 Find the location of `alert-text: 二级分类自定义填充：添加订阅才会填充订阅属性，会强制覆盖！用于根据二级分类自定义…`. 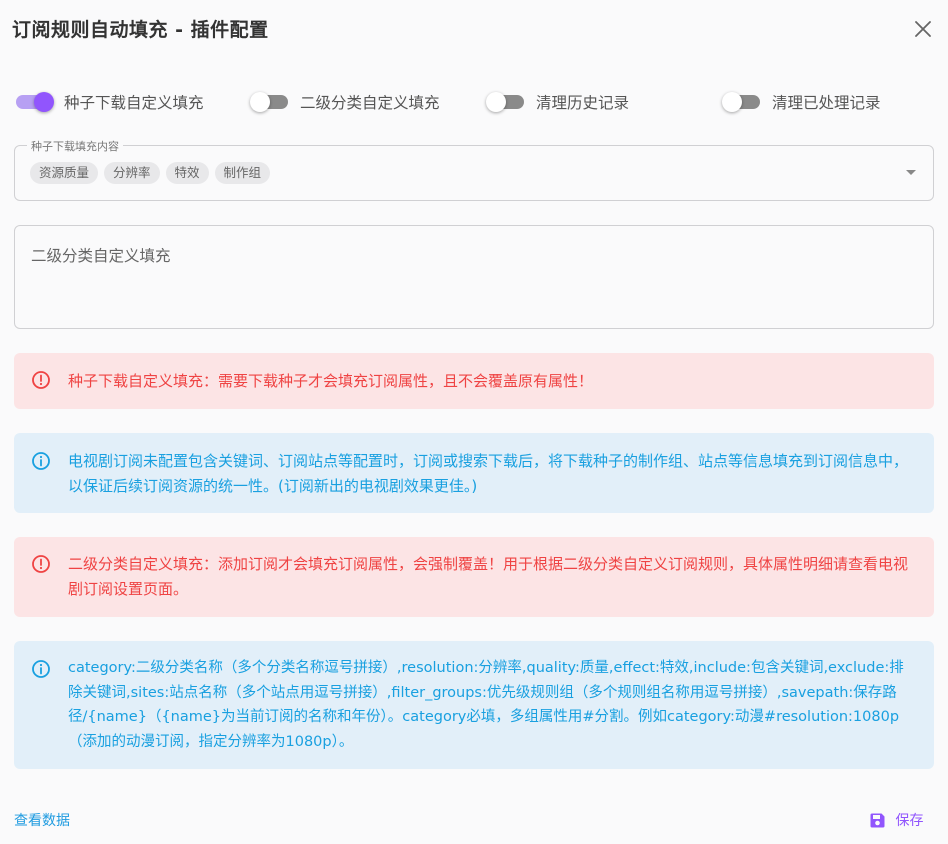

alert-text: 二级分类自定义填充：添加订阅才会填充订阅属性，会强制覆盖！用于根据二级分类自定义… is located at coordinates (488, 576).